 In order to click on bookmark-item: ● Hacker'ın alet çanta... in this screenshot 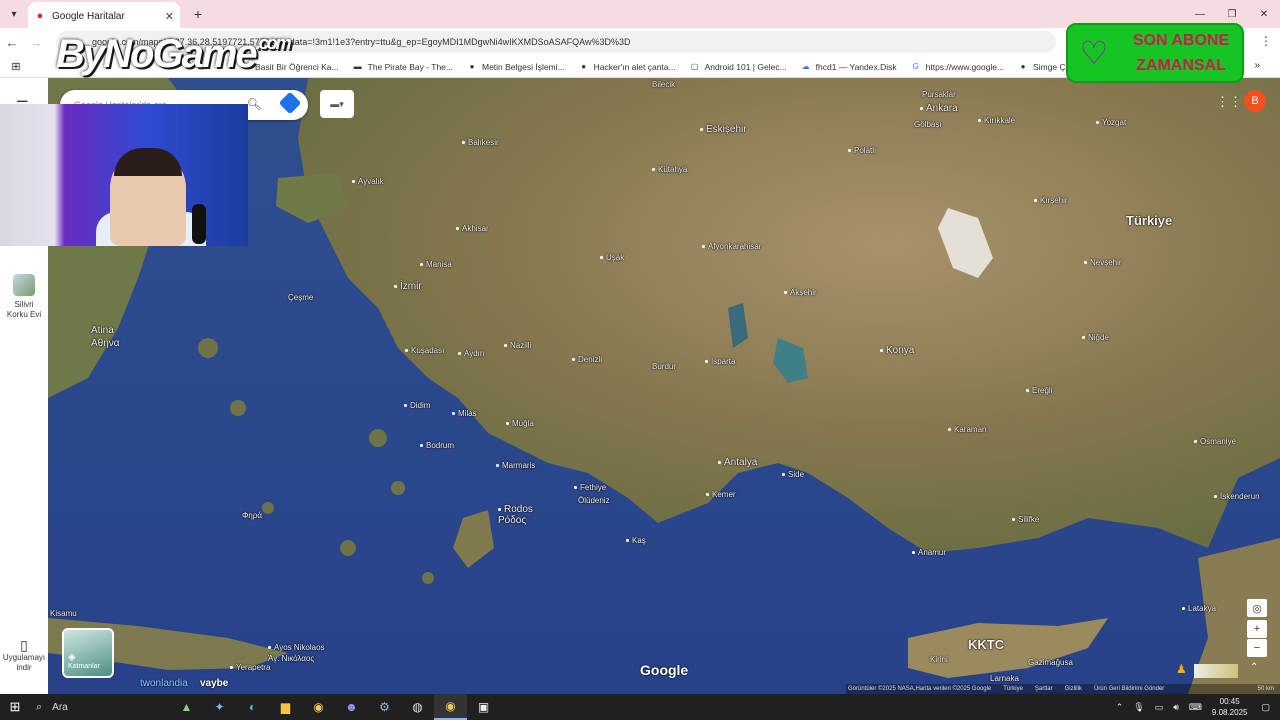, I will do `click(627, 67)`.